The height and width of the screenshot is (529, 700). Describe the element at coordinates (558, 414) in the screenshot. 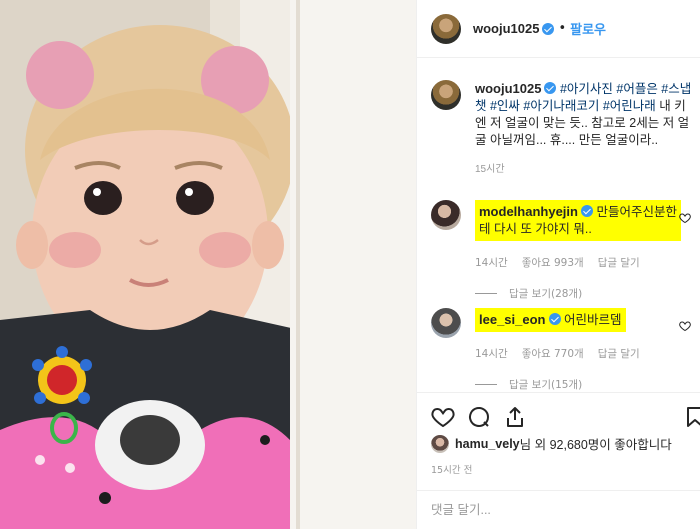

I see `action-bar` at that location.